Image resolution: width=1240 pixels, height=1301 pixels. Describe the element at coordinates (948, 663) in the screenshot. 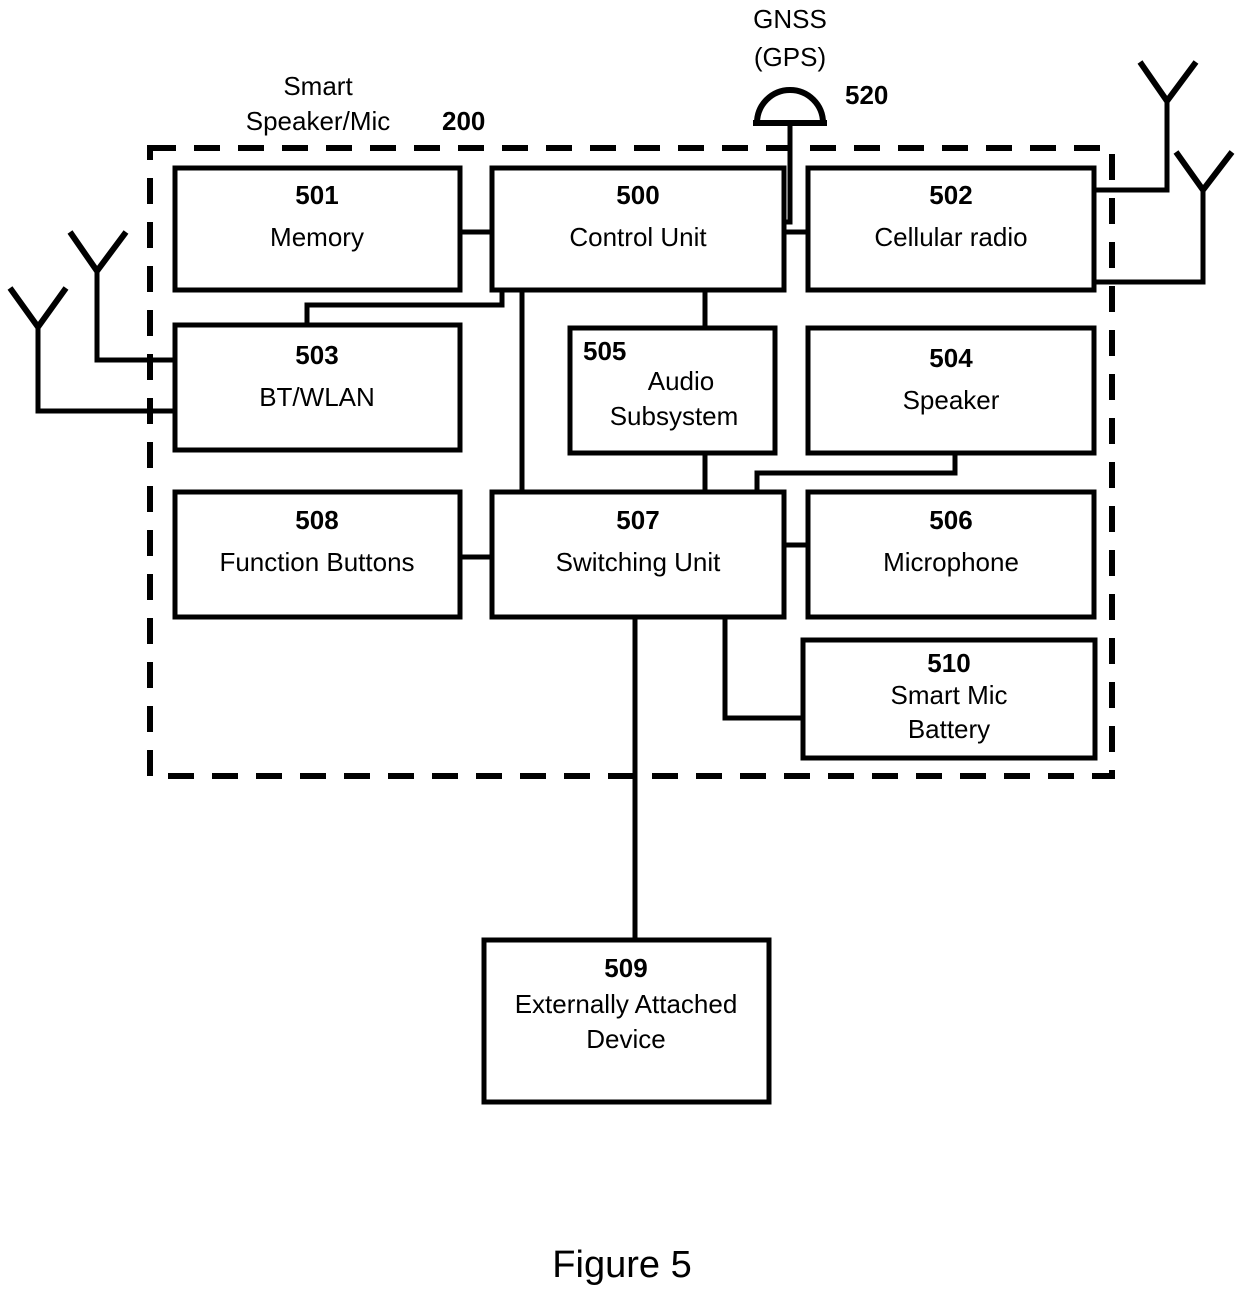

I see `block-510-ref: 510` at that location.